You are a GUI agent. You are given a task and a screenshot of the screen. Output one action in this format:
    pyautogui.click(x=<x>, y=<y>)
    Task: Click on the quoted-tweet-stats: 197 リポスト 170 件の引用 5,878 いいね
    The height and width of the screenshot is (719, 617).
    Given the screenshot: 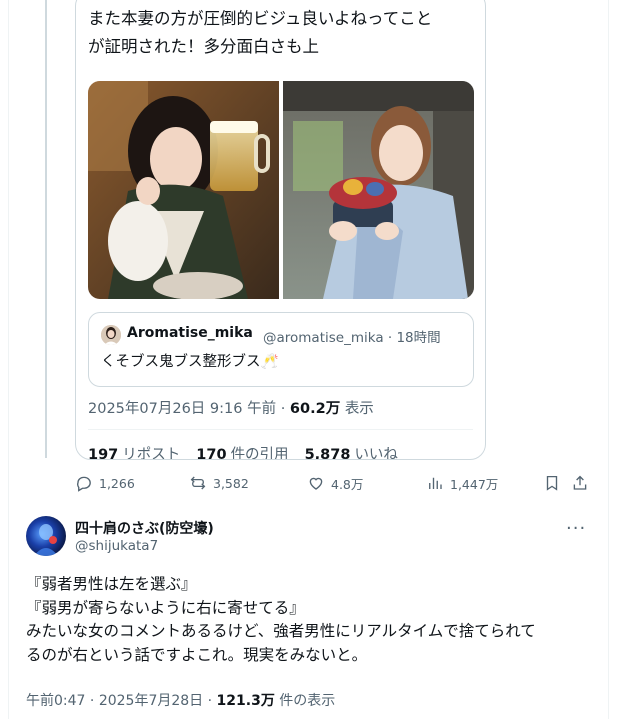 What is the action you would take?
    pyautogui.click(x=243, y=451)
    